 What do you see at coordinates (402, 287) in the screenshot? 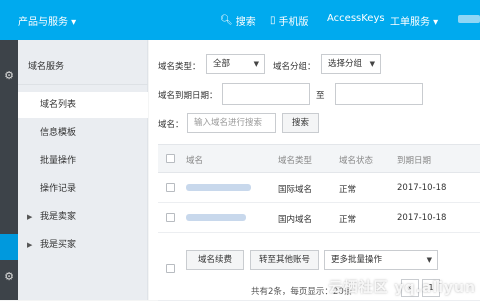
I see `watermark: 云栖社区 yq.aliyun` at bounding box center [402, 287].